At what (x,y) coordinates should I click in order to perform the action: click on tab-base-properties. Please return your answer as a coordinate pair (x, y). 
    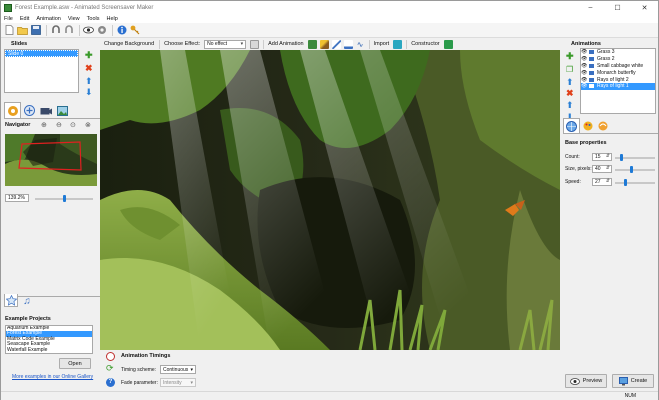
    Looking at the image, I should click on (571, 125).